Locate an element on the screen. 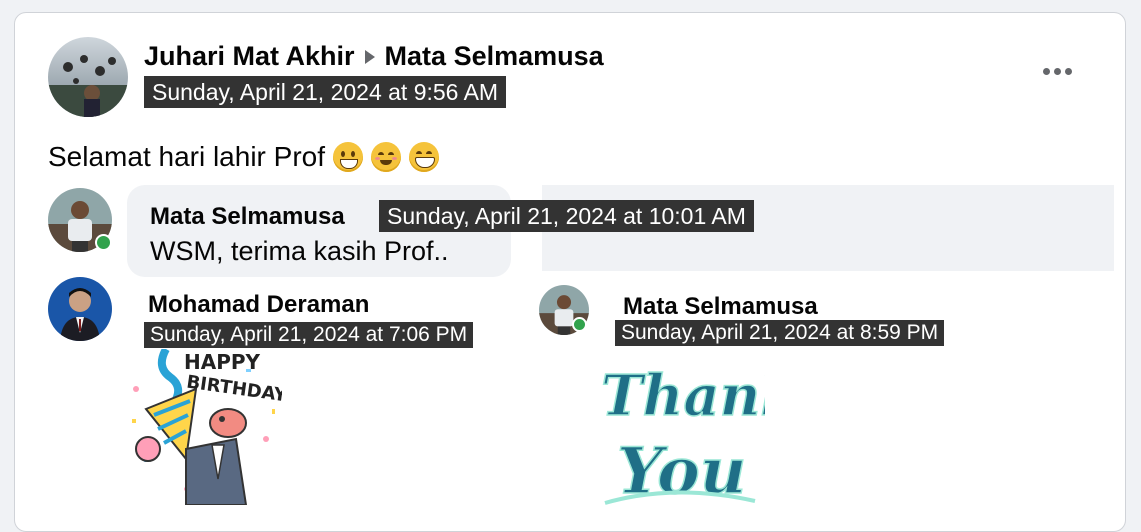 This screenshot has height=532, width=1141. sticker-text-line1: Thank is located at coordinates (683, 396).